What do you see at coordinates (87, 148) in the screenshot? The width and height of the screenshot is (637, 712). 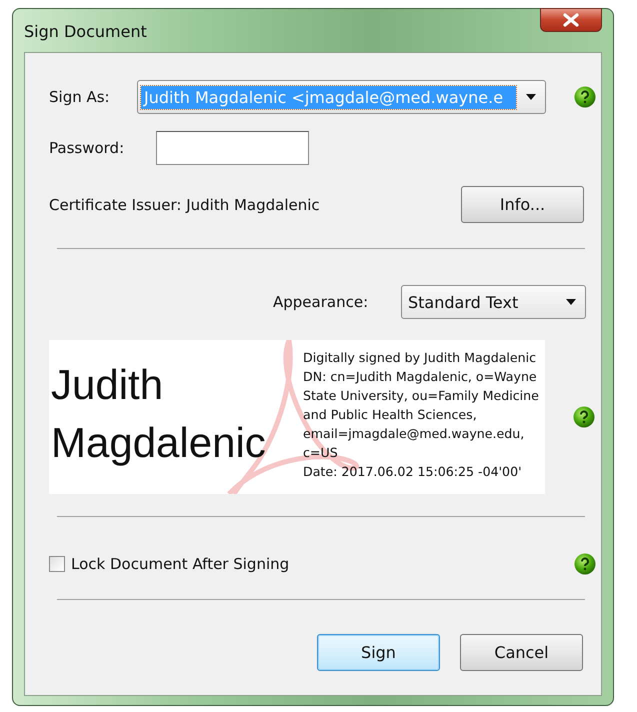 I see `password-label: Password:` at bounding box center [87, 148].